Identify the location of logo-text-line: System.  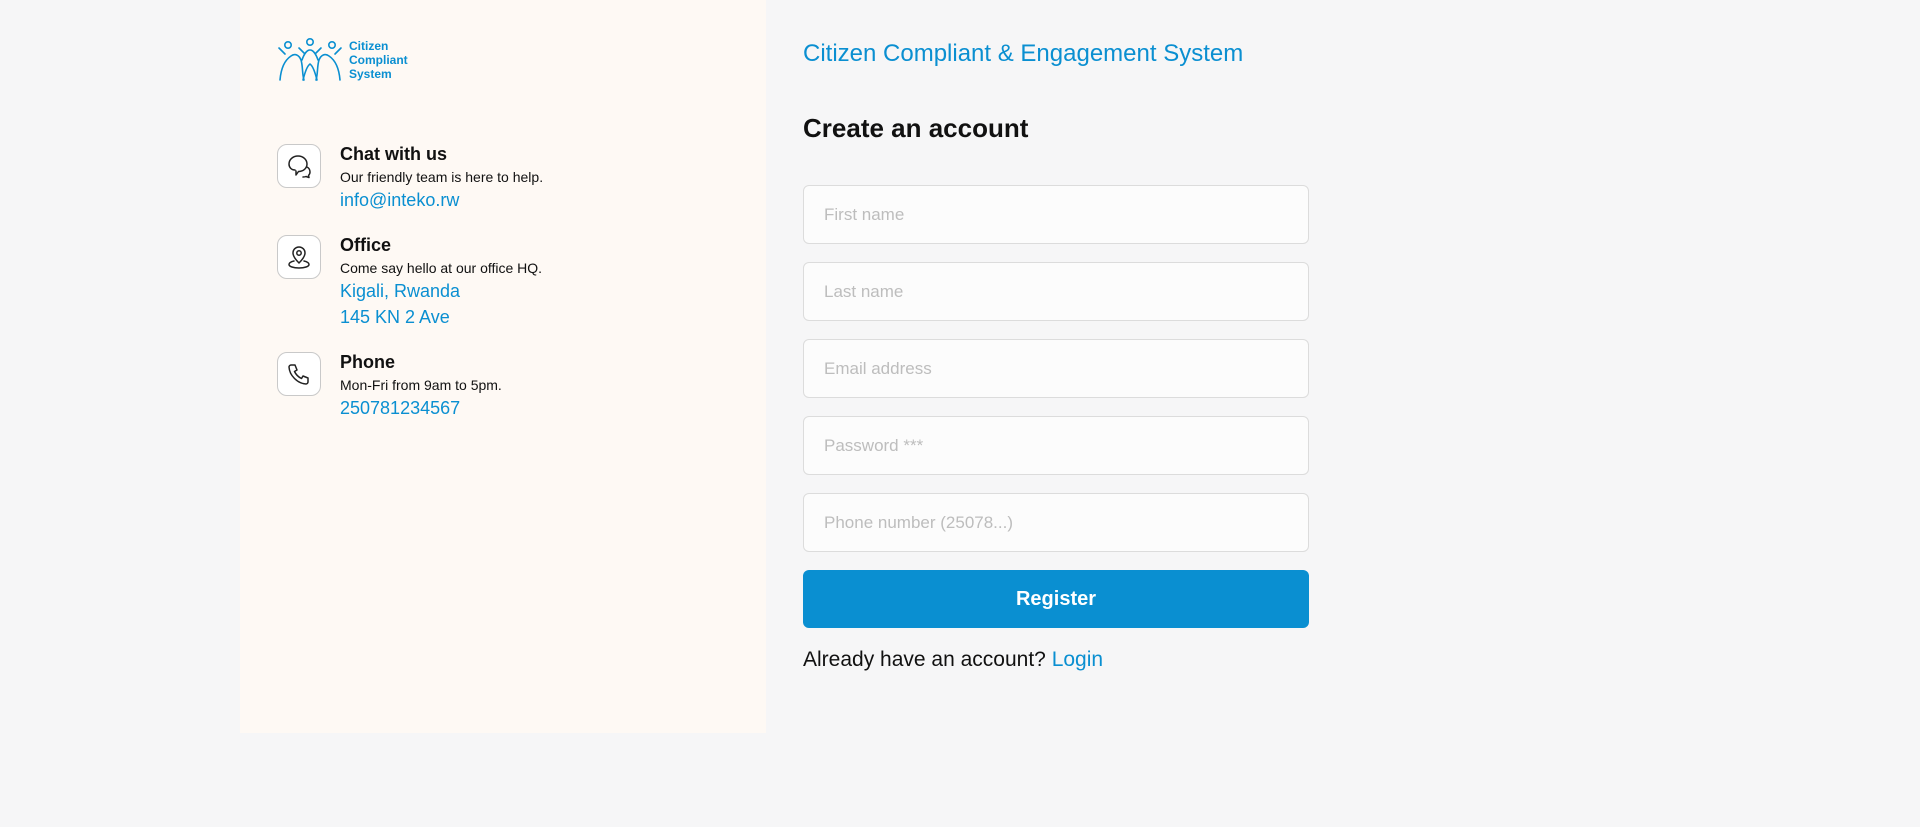
(370, 74).